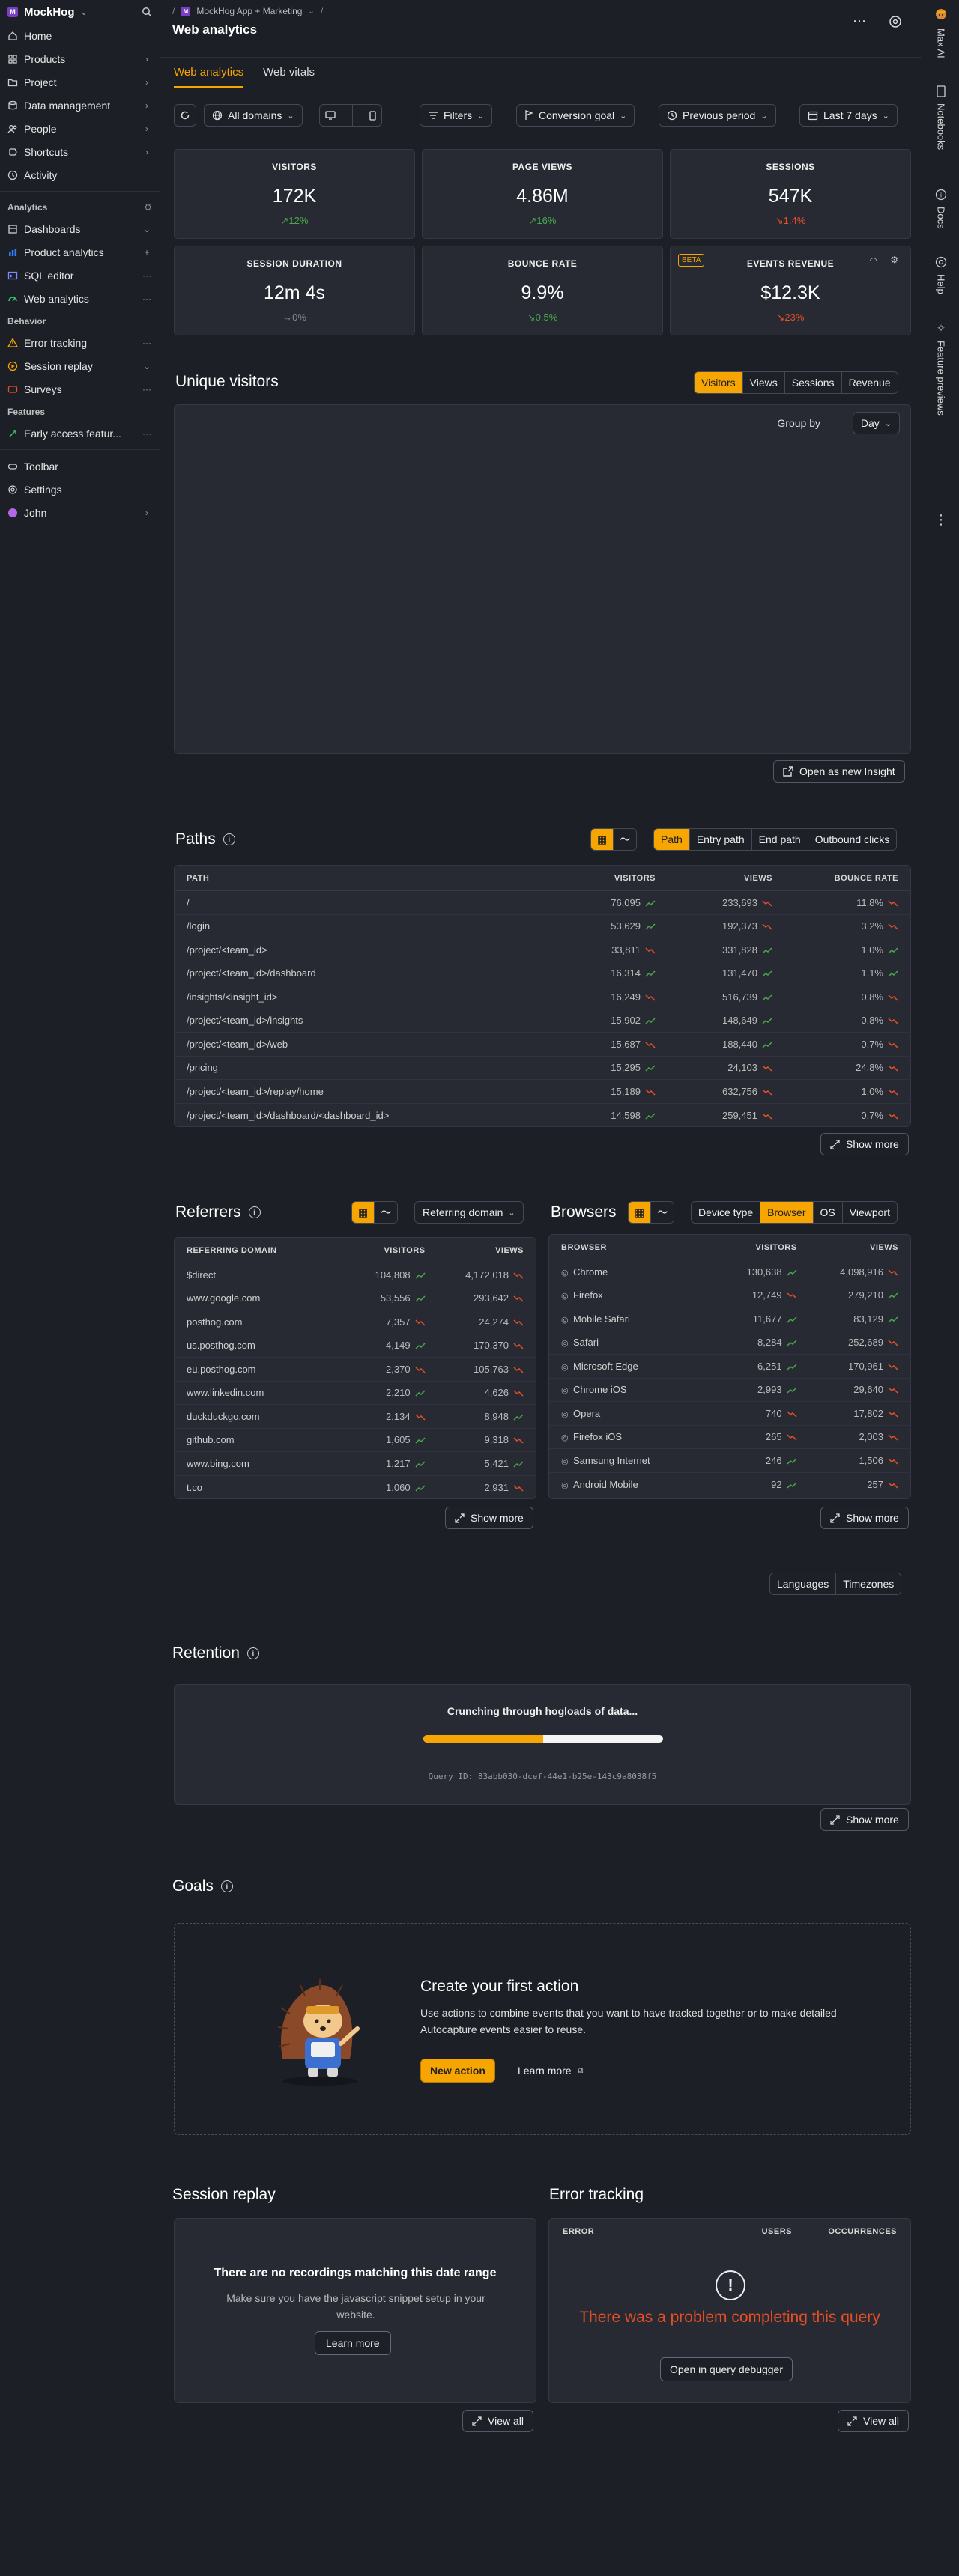 The width and height of the screenshot is (959, 2576). Describe the element at coordinates (289, 77) in the screenshot. I see `tab-web-vitals: Web vitals` at that location.